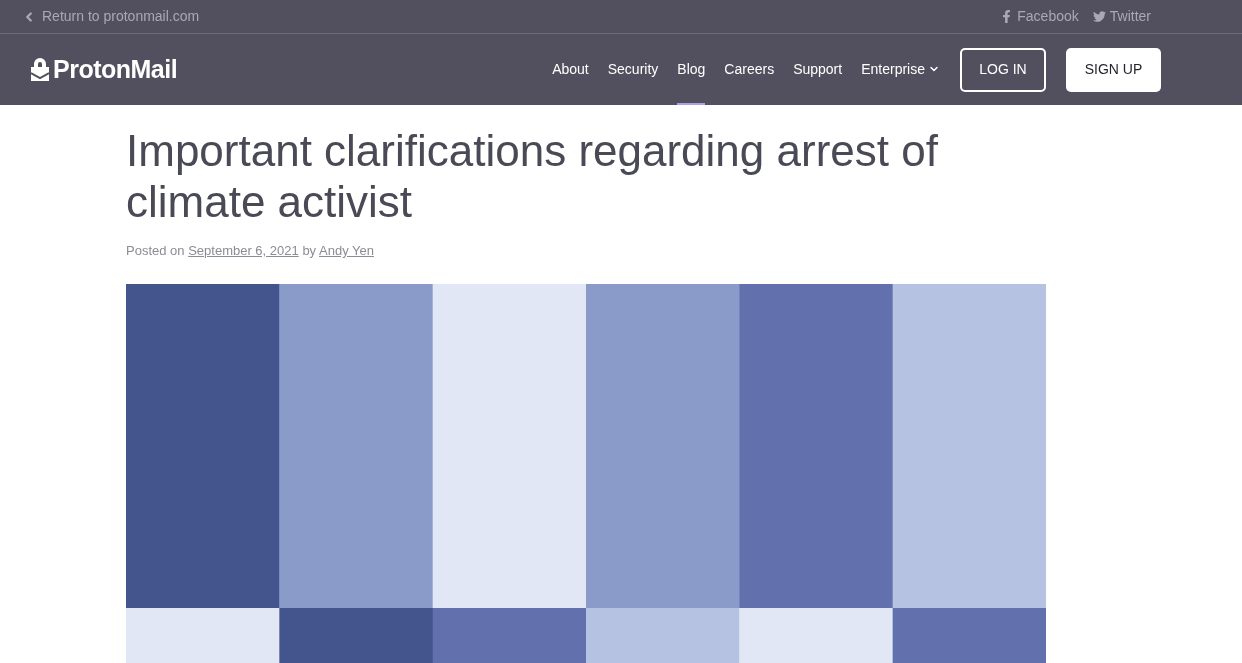 This screenshot has width=1242, height=663. What do you see at coordinates (749, 69) in the screenshot?
I see `nav-link: Careers` at bounding box center [749, 69].